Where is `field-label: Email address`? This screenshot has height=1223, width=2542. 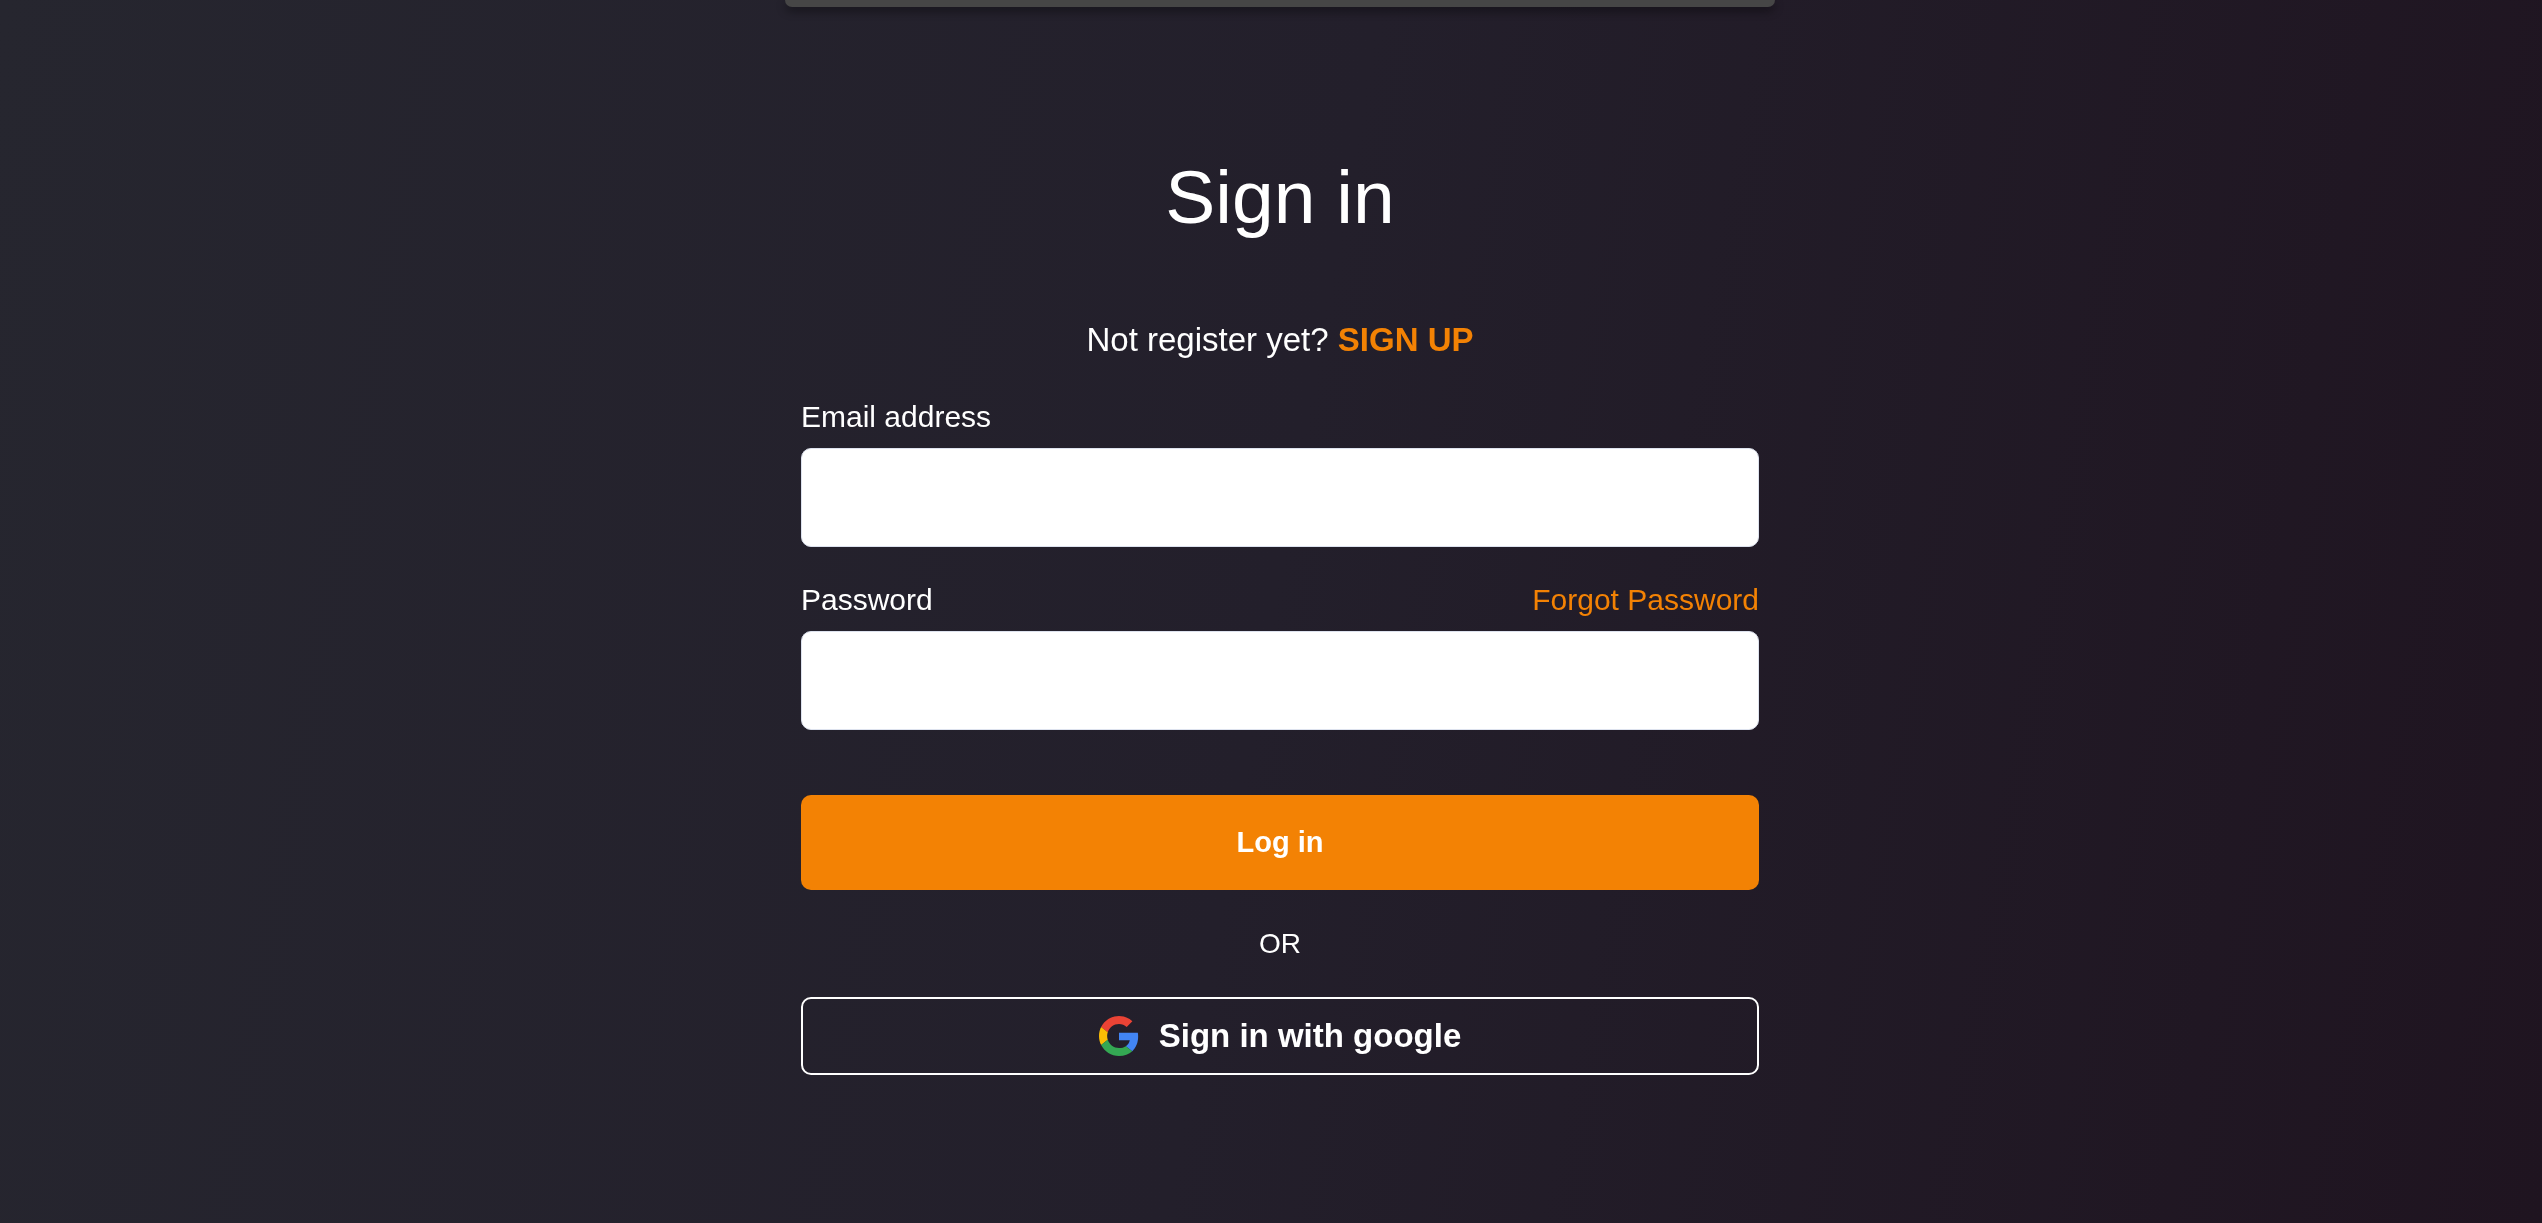 field-label: Email address is located at coordinates (896, 417).